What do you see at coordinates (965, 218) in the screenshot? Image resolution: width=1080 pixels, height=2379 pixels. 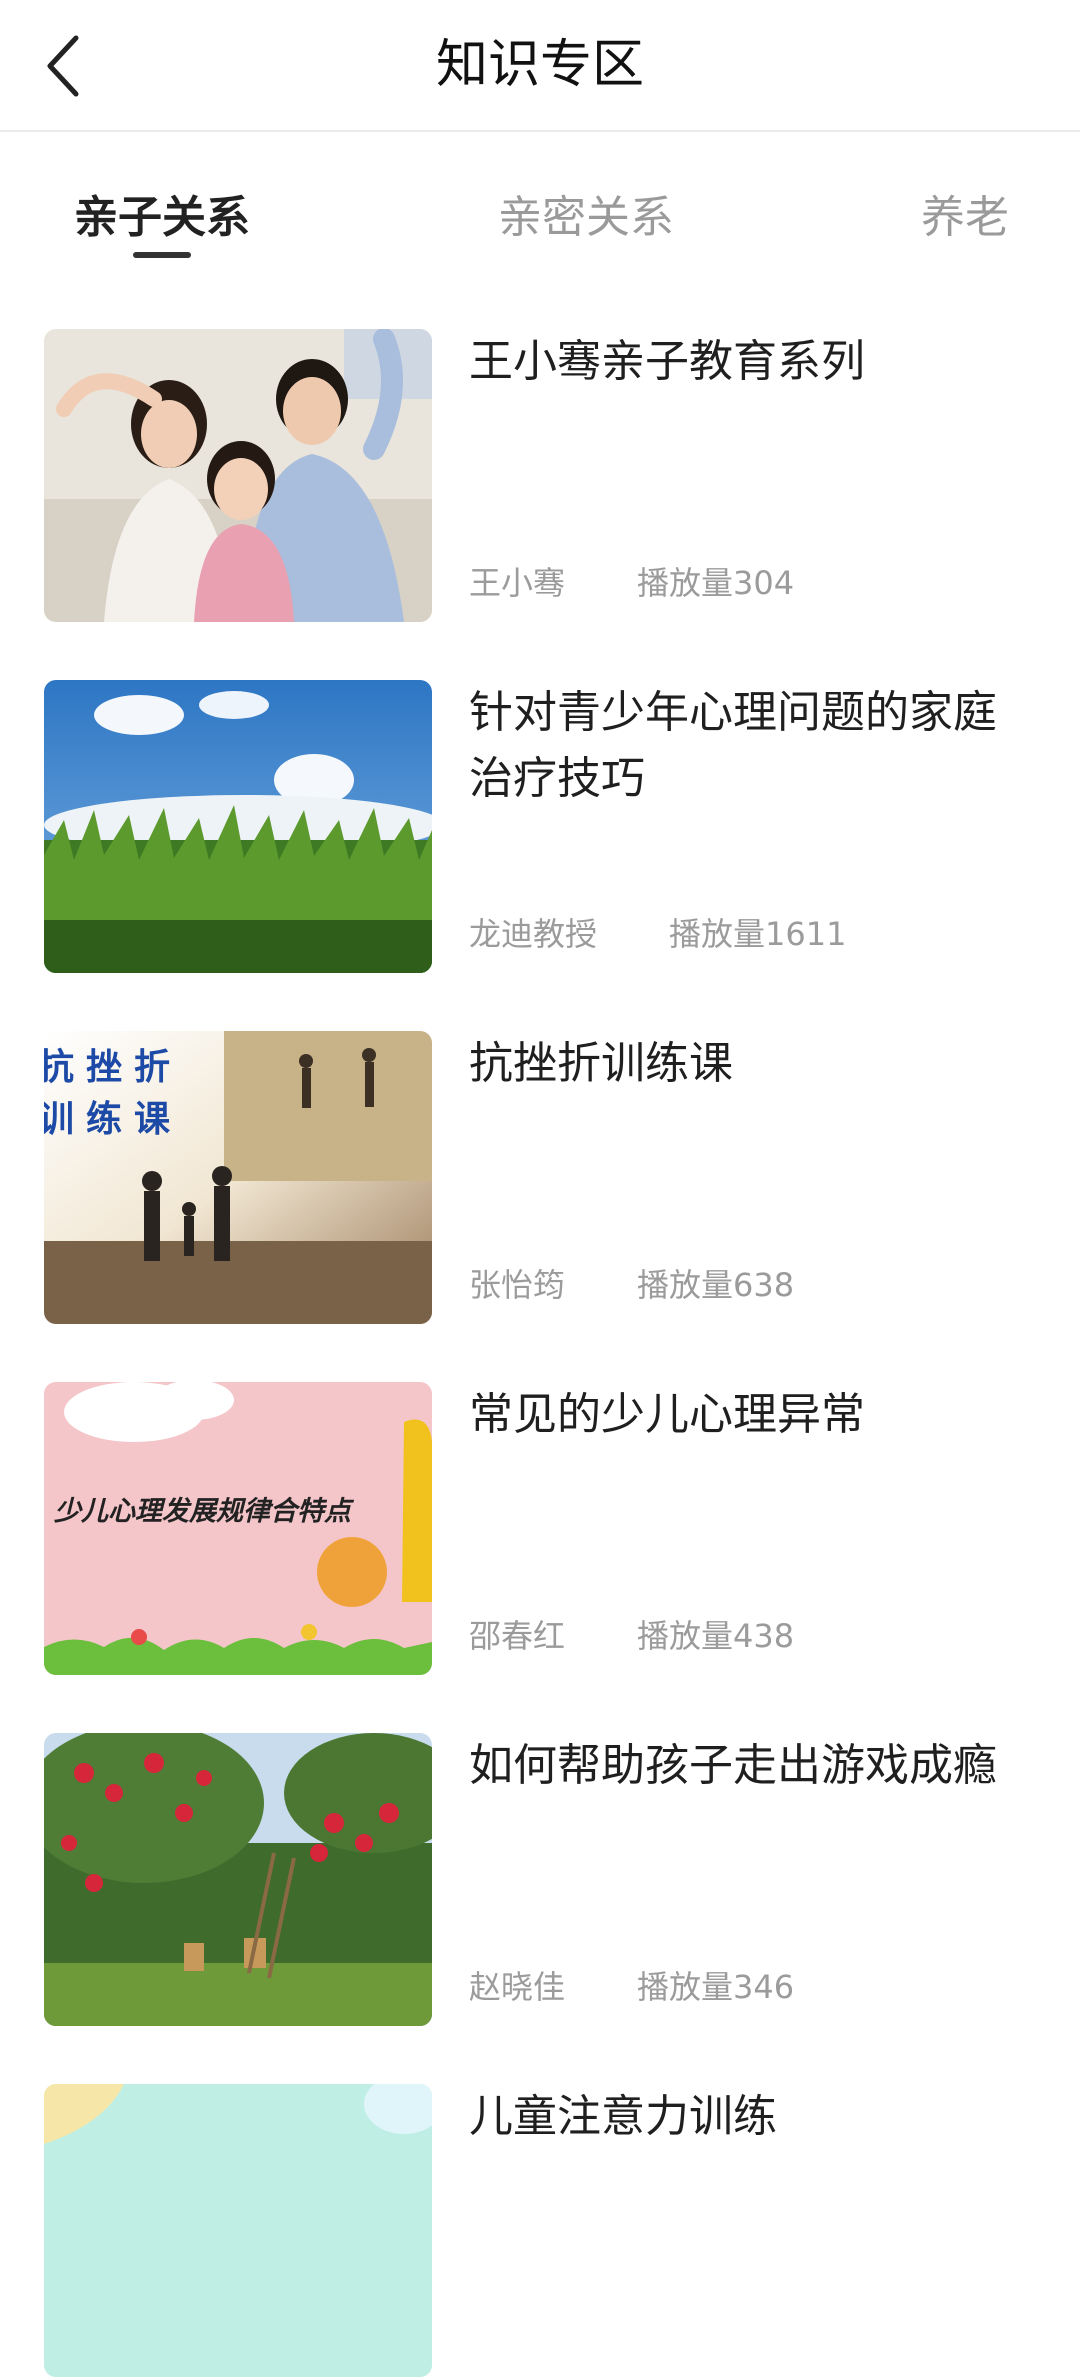 I see `tab-elderly-care: 养老` at bounding box center [965, 218].